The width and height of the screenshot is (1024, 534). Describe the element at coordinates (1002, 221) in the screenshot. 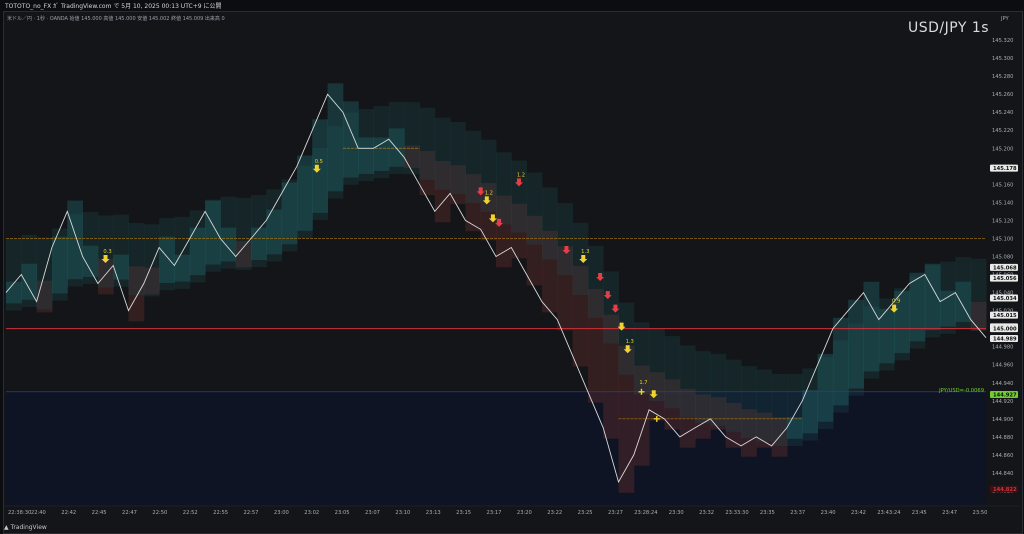

I see `y-tick-label: 145.120` at that location.